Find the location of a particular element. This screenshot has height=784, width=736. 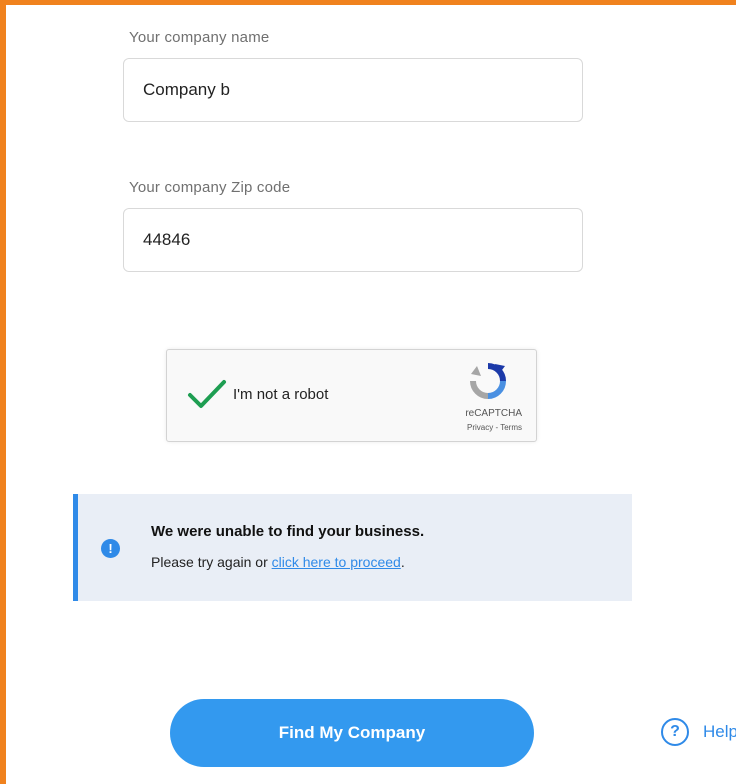

zip-code-label: Your company Zip code is located at coordinates (210, 187).